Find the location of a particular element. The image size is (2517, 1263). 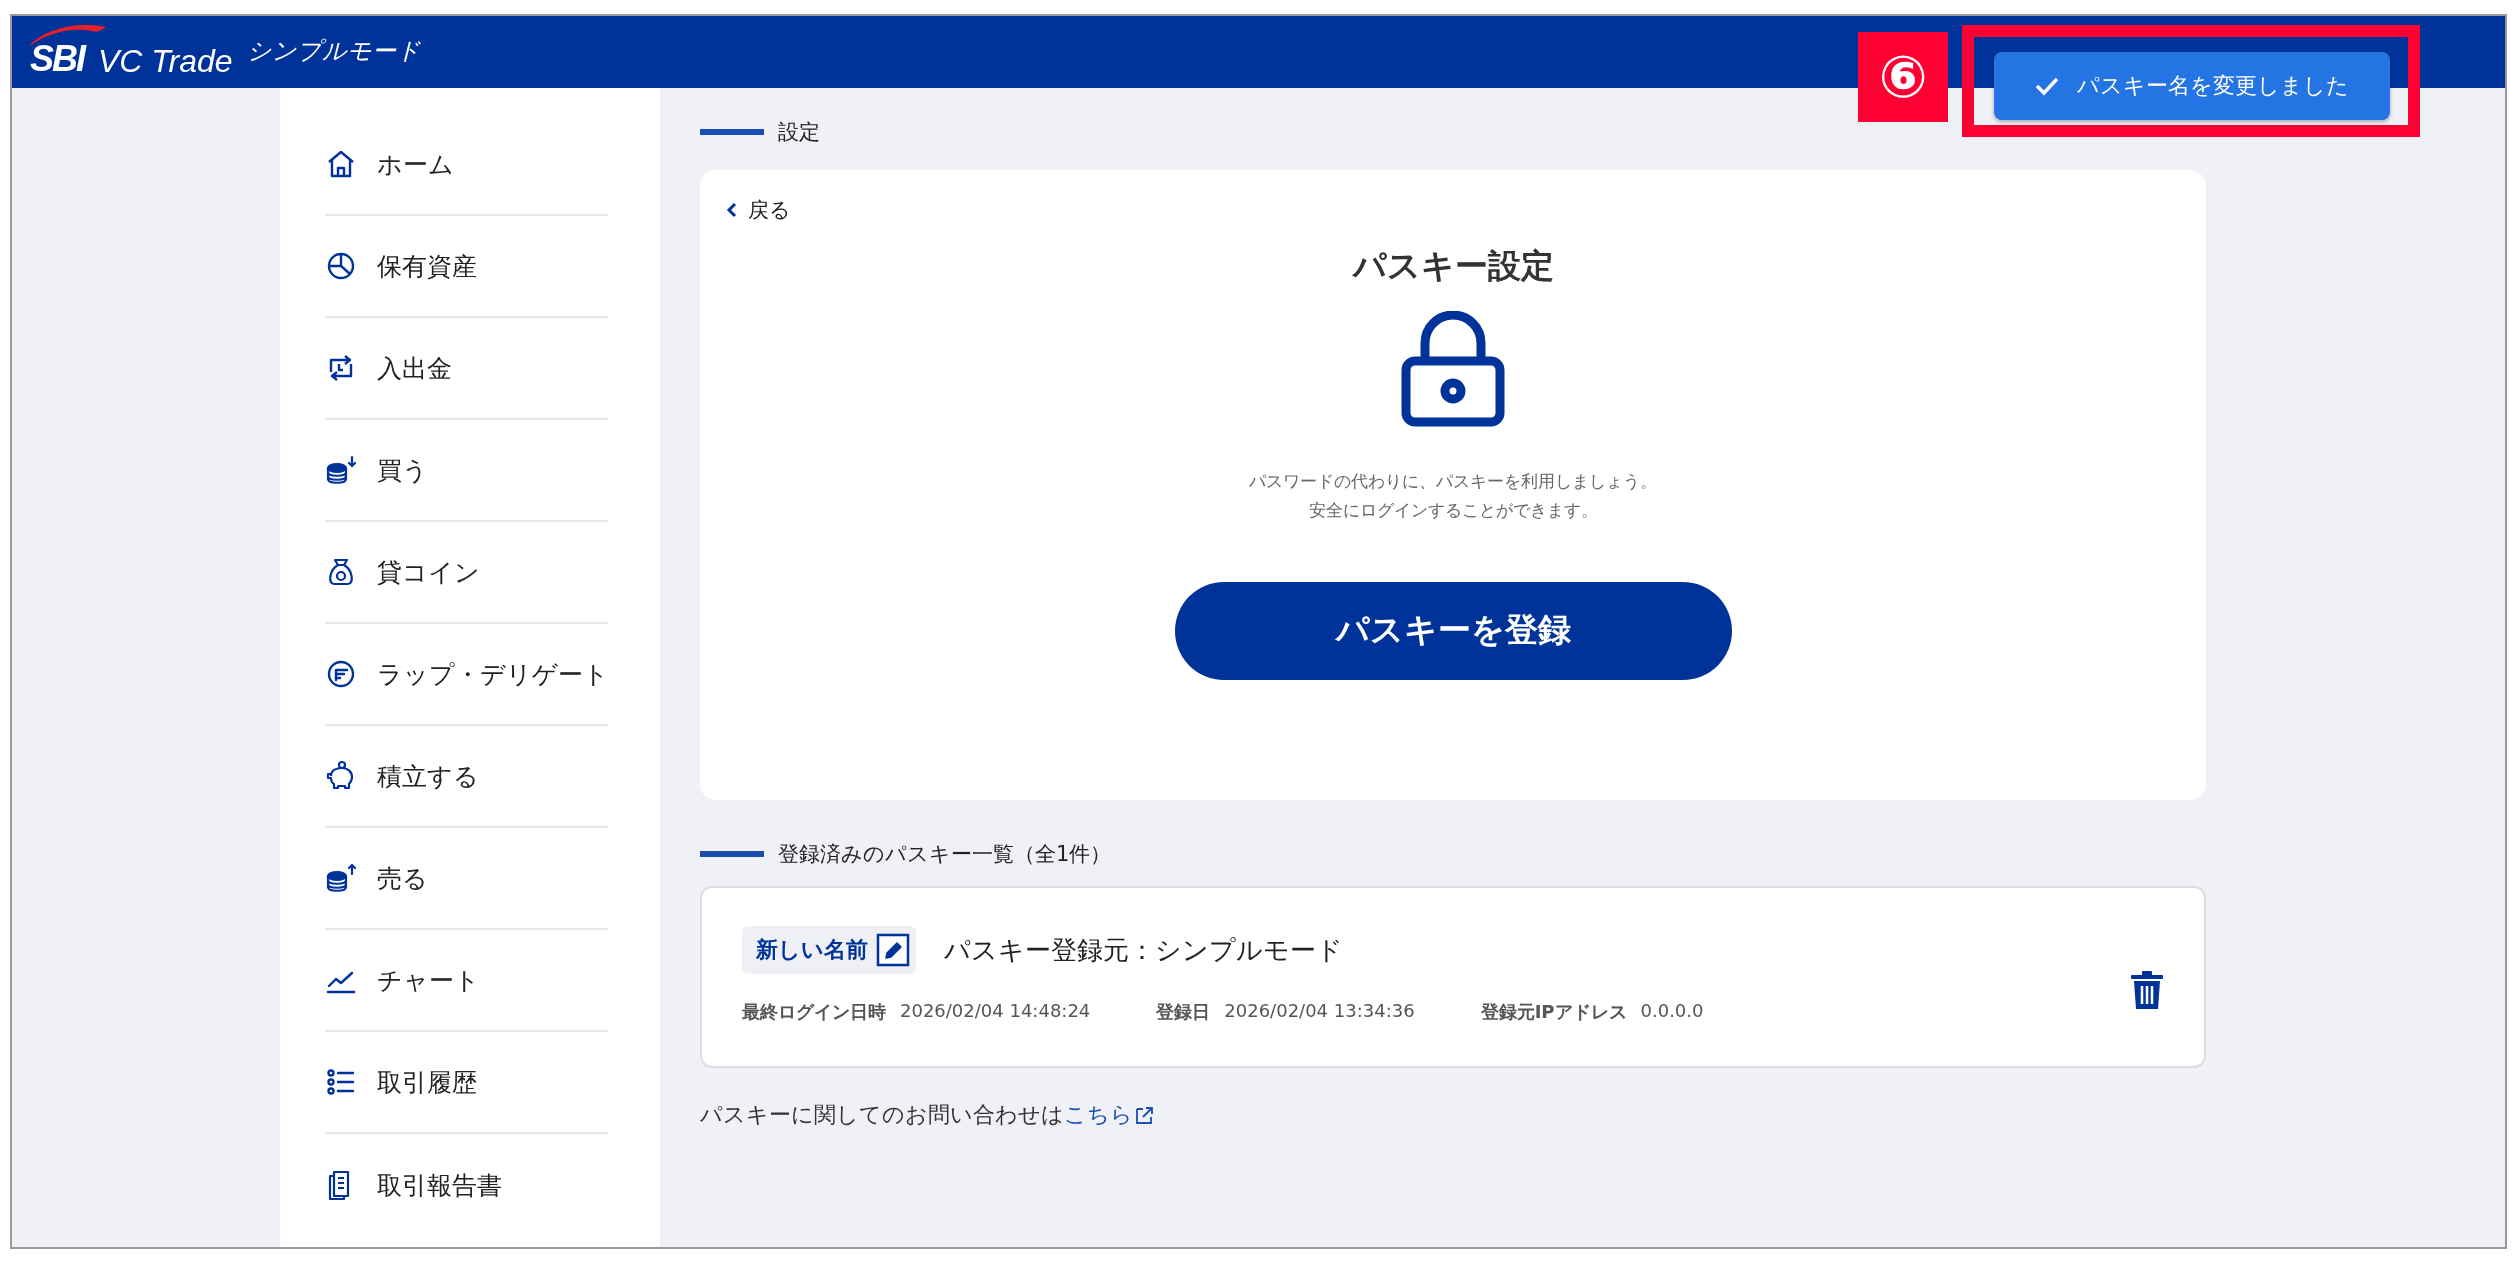

pencil-icon is located at coordinates (893, 950).